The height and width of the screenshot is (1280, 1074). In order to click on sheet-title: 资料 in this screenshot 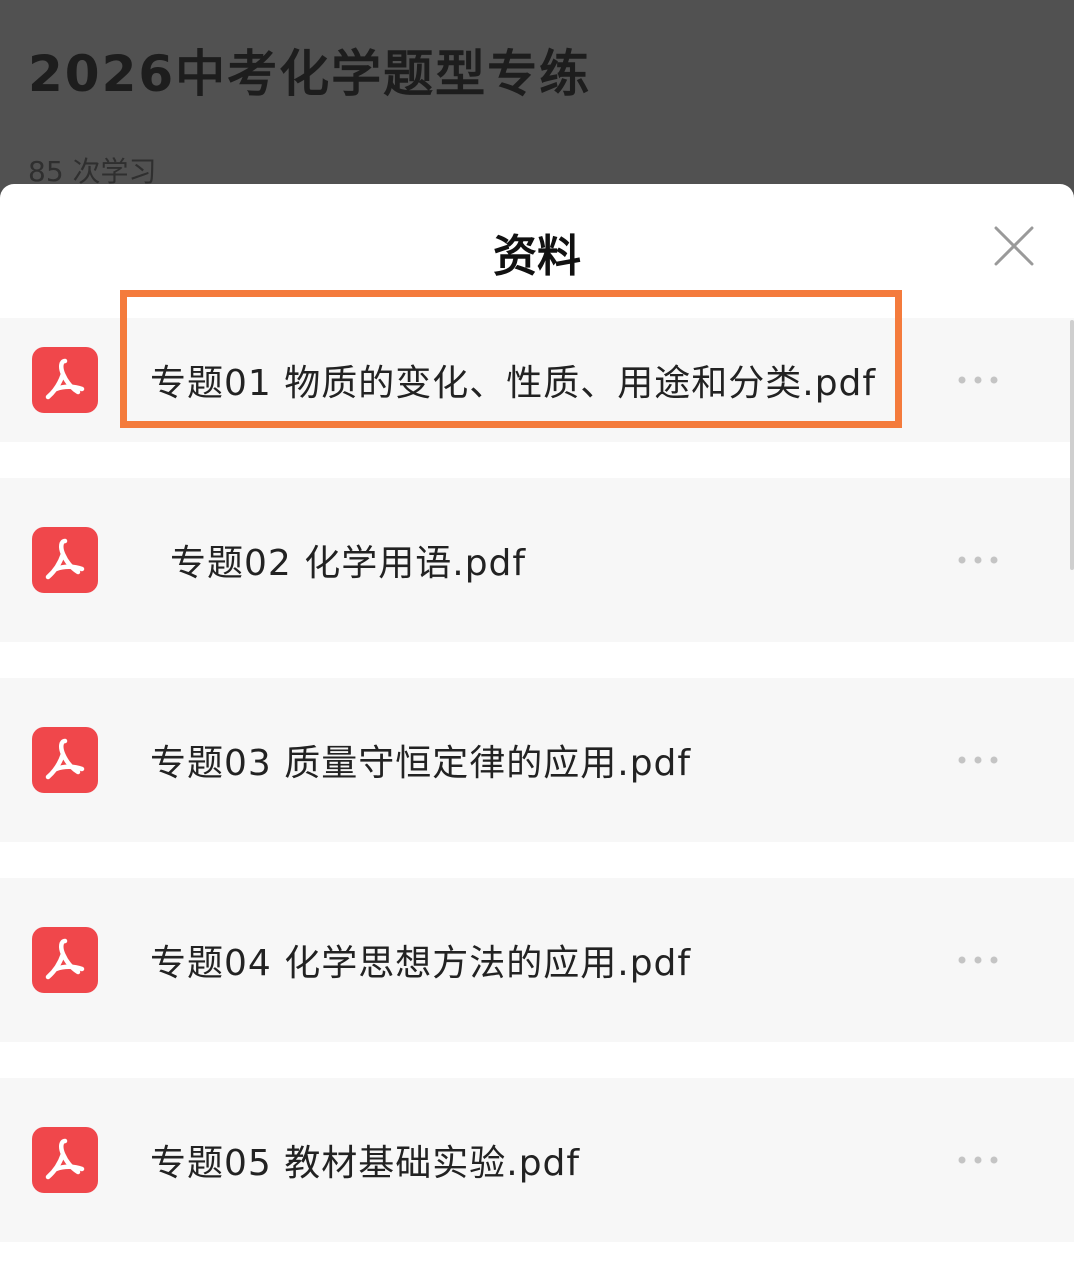, I will do `click(537, 256)`.